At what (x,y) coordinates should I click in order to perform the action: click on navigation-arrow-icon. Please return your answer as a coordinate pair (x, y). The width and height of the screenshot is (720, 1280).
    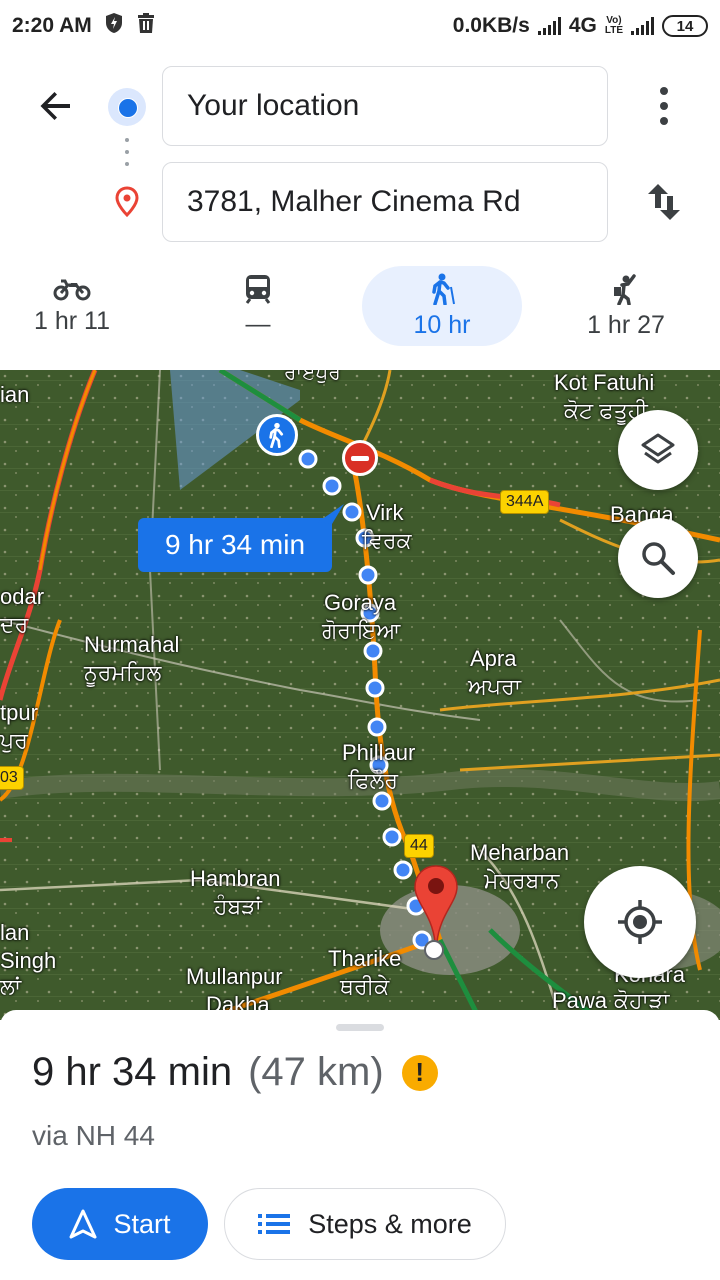
    Looking at the image, I should click on (83, 1224).